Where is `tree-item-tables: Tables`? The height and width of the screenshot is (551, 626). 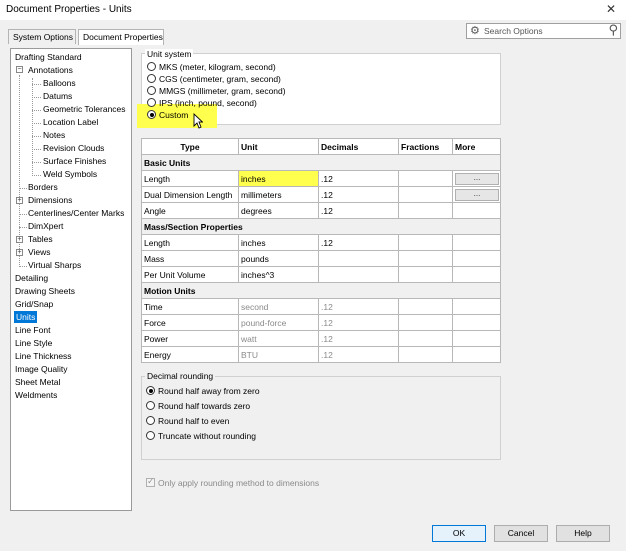
tree-item-tables: Tables is located at coordinates (40, 239).